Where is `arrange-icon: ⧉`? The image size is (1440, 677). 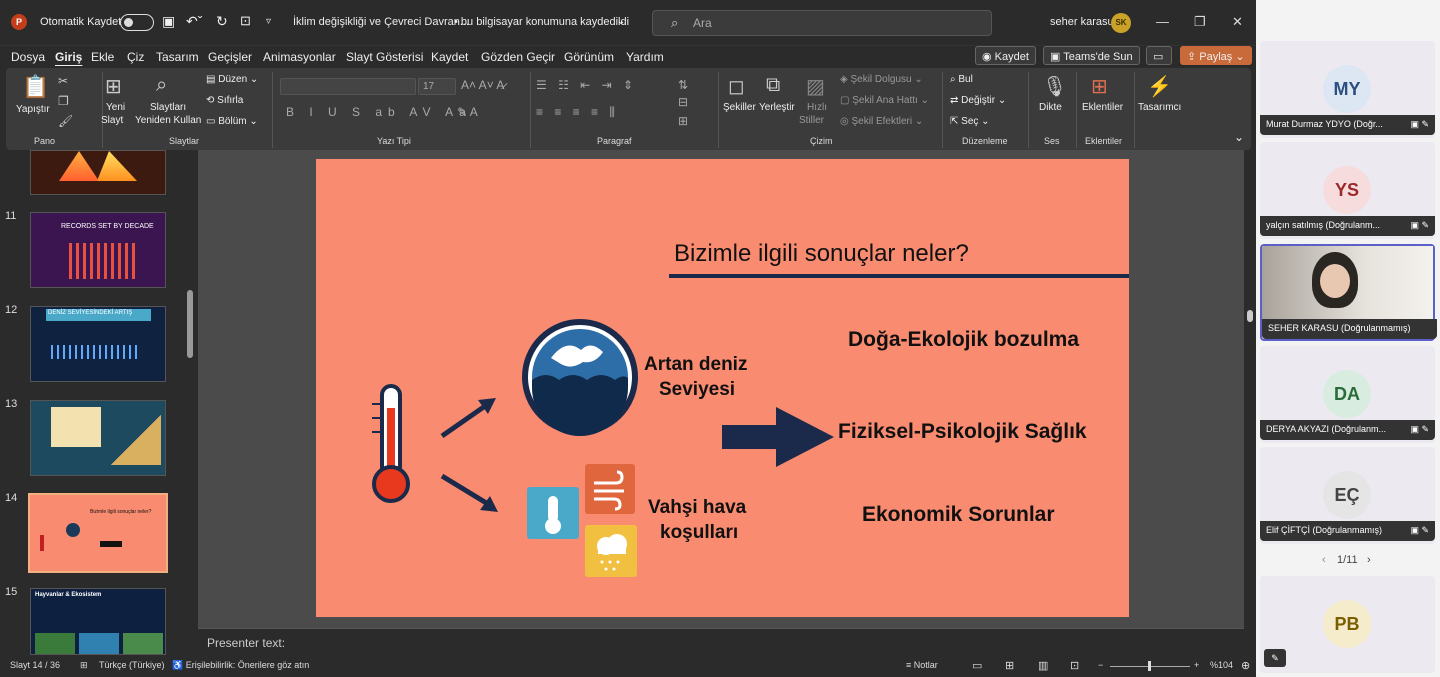
arrange-icon: ⧉ is located at coordinates (773, 85).